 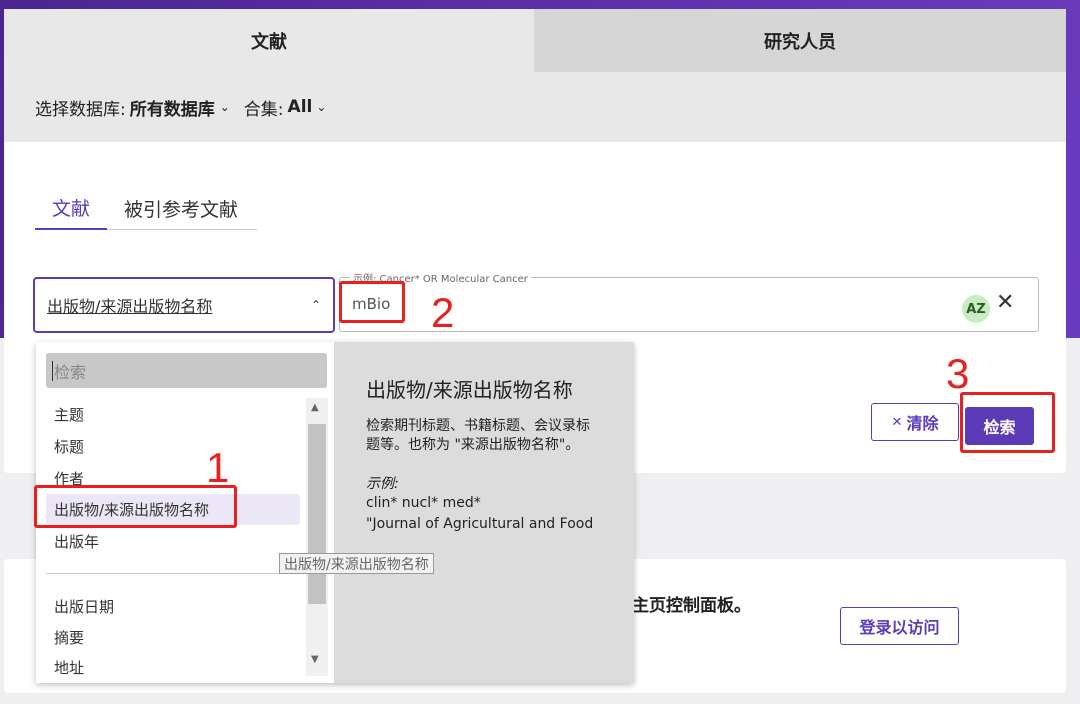 I want to click on field-select-value: 出版物/来源出版物名称, so click(x=130, y=306).